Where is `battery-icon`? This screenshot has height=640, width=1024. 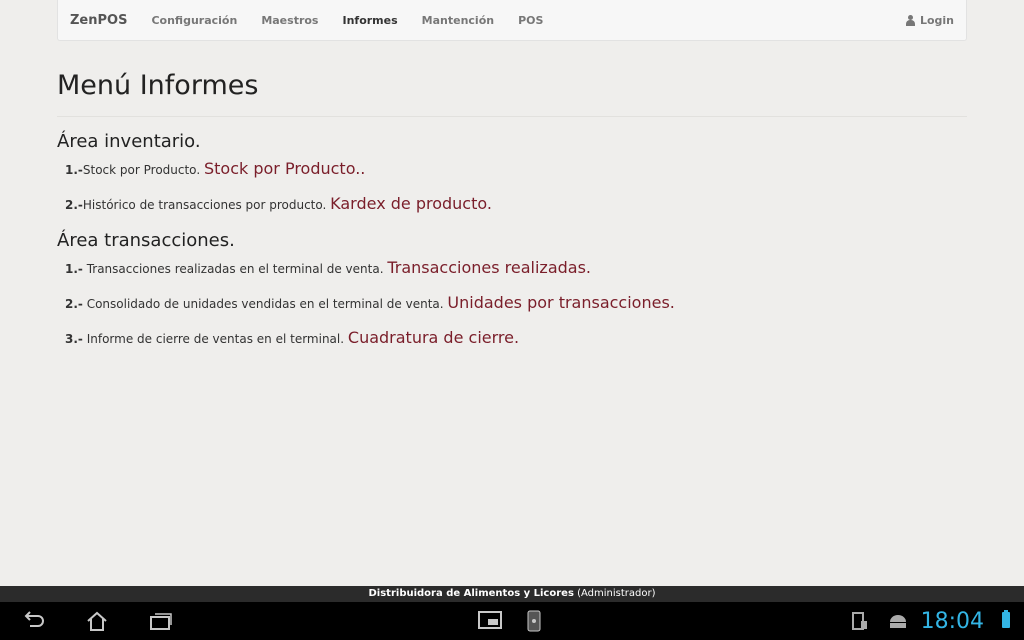
battery-icon is located at coordinates (1006, 619).